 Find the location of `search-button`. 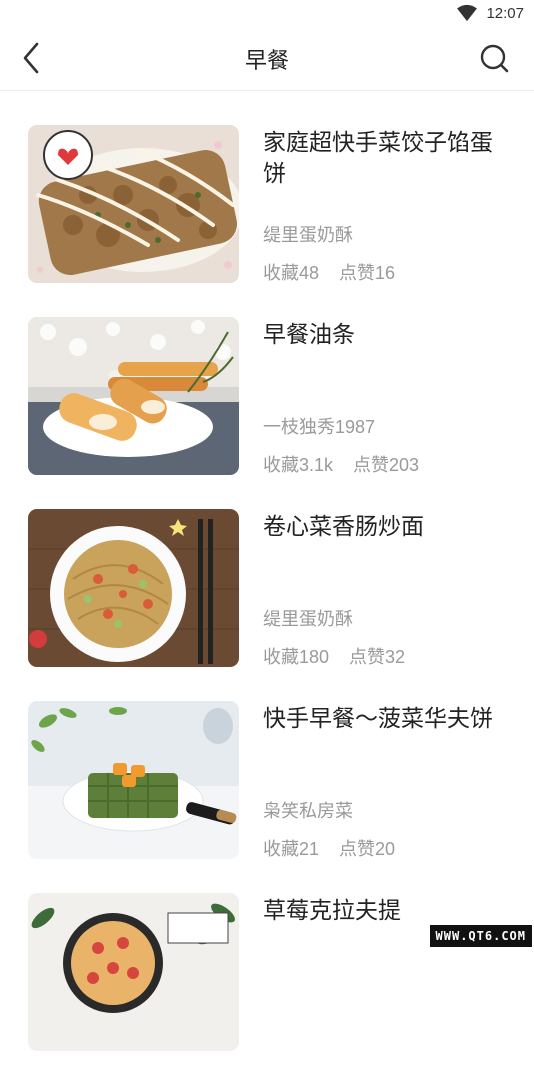

search-button is located at coordinates (494, 58).